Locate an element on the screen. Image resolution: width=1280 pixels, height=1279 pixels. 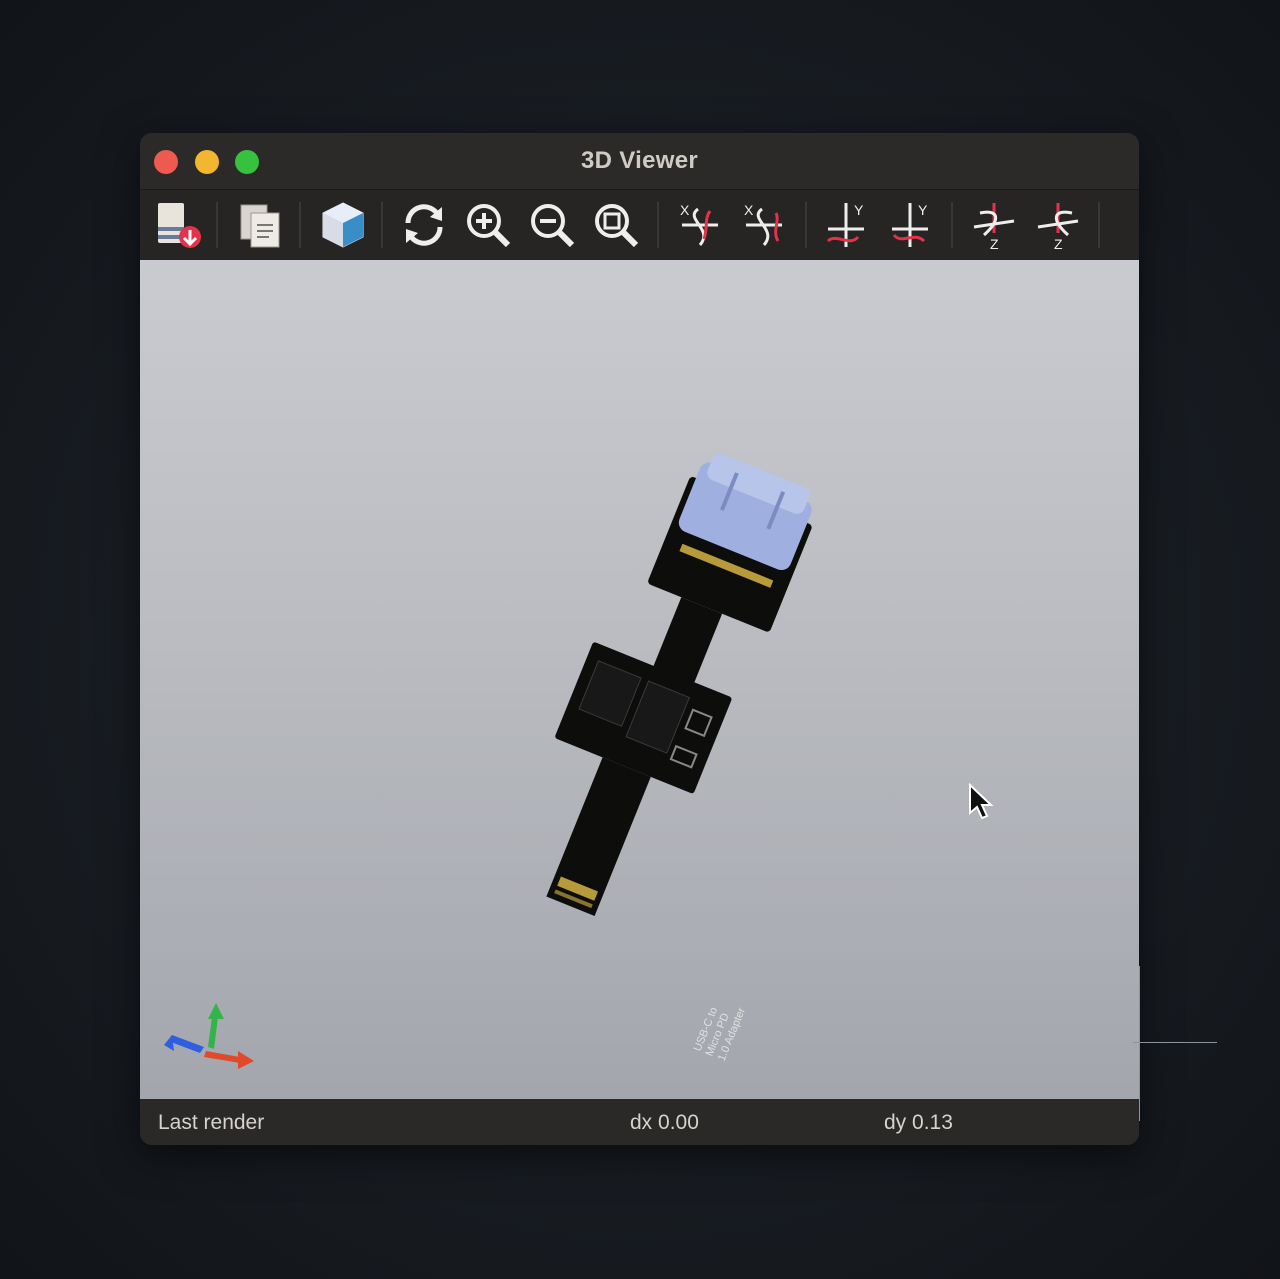
export-image-button is located at coordinates (178, 225).